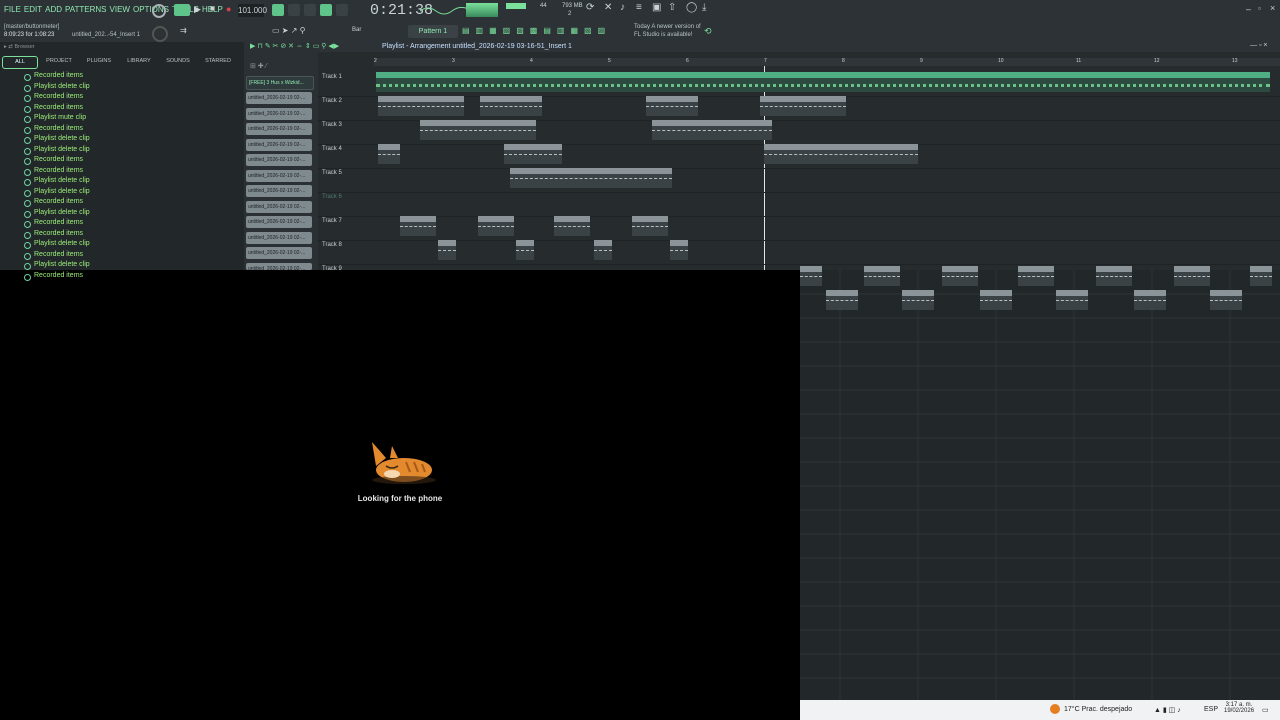 This screenshot has height=720, width=1280. I want to click on panic-icon: ⟳, so click(592, 8).